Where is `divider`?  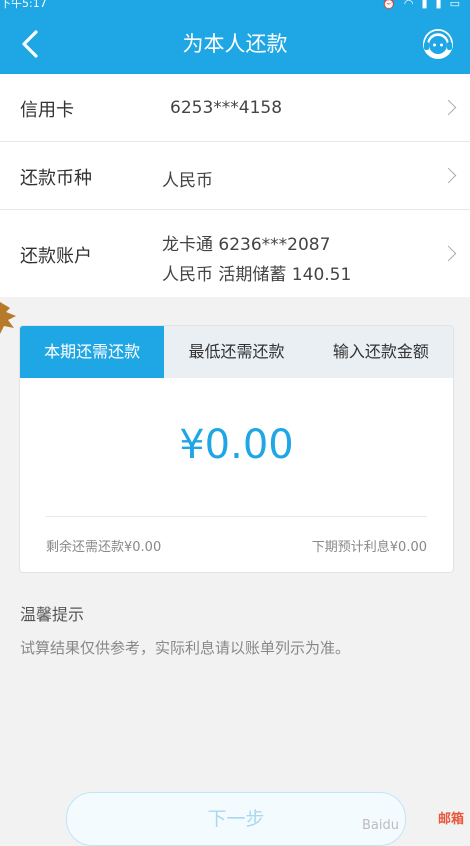 divider is located at coordinates (236, 516).